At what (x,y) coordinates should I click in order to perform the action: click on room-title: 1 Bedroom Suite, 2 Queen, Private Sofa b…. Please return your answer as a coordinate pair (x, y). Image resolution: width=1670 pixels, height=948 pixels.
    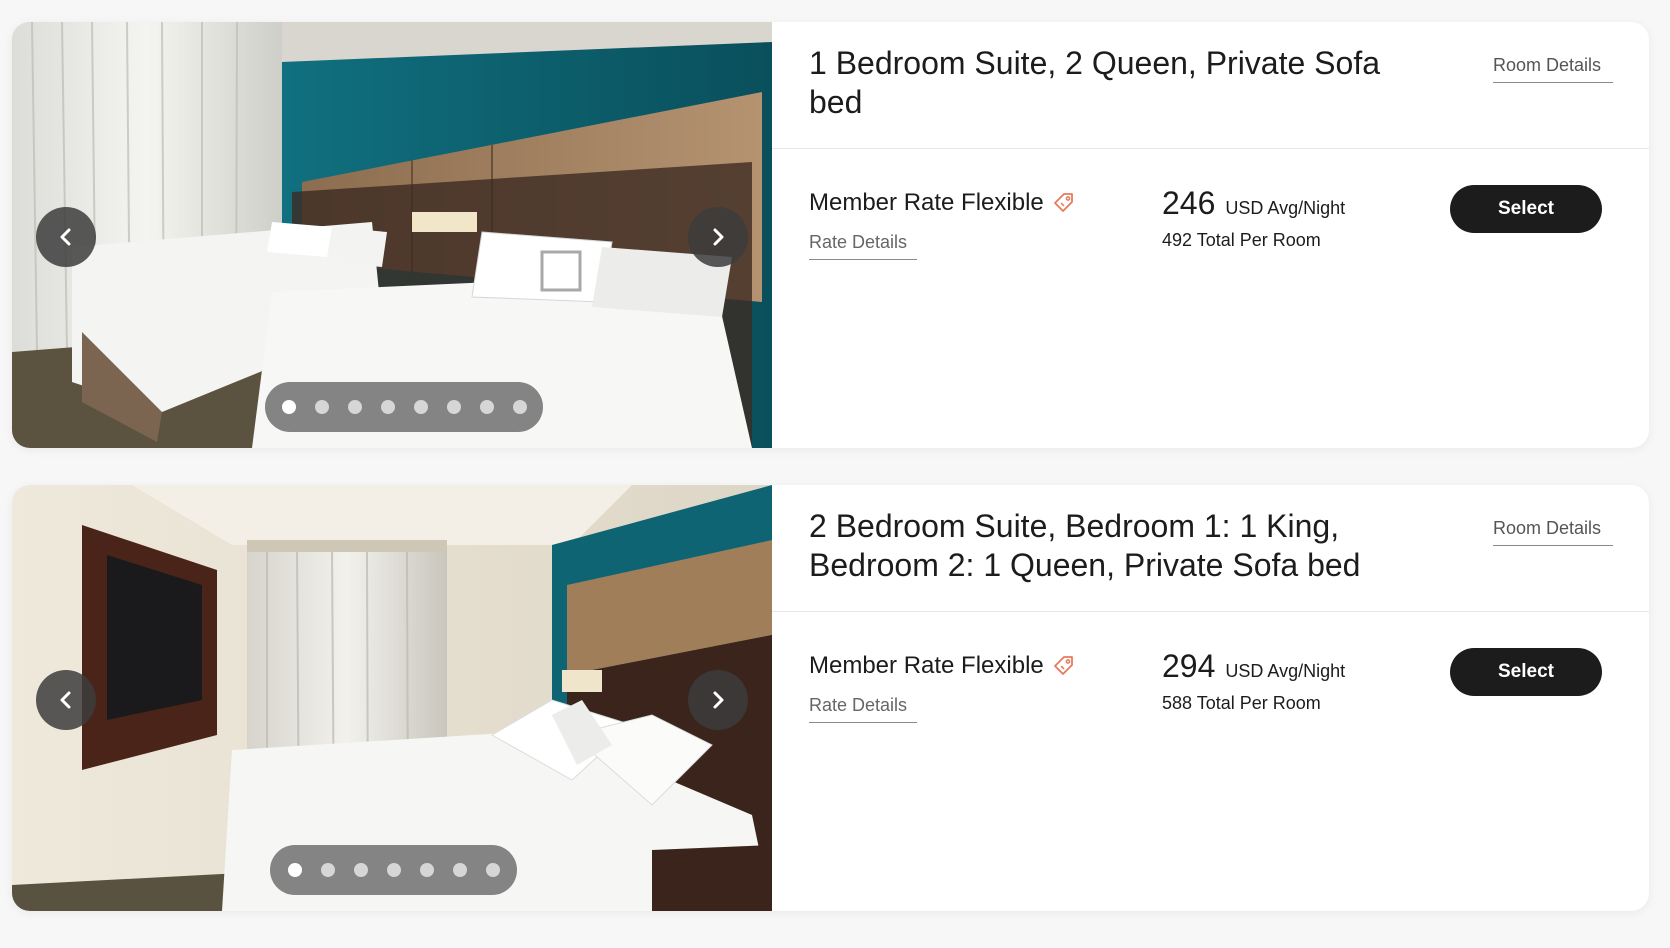
    Looking at the image, I should click on (1094, 82).